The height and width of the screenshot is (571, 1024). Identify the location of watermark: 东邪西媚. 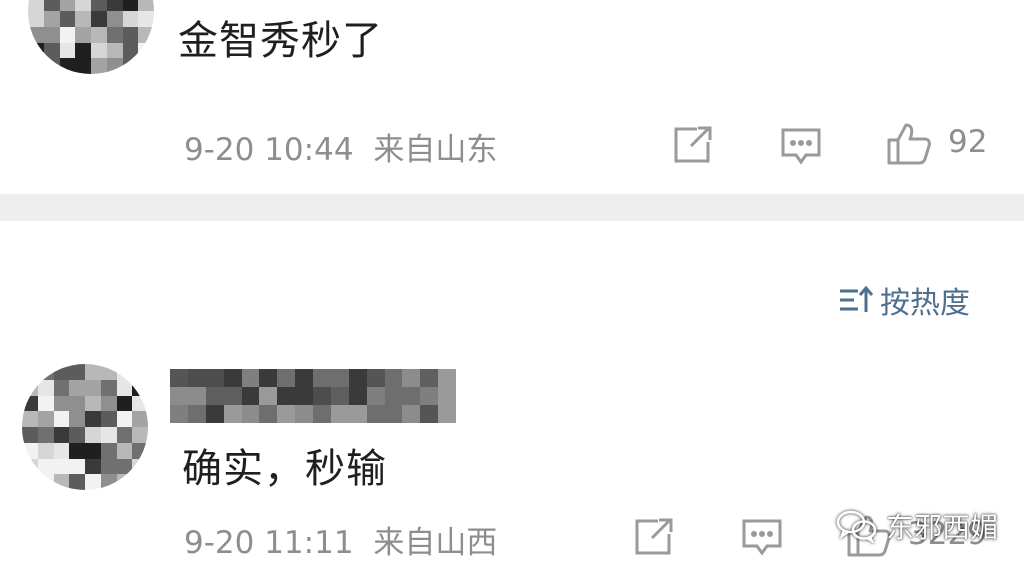
(917, 526).